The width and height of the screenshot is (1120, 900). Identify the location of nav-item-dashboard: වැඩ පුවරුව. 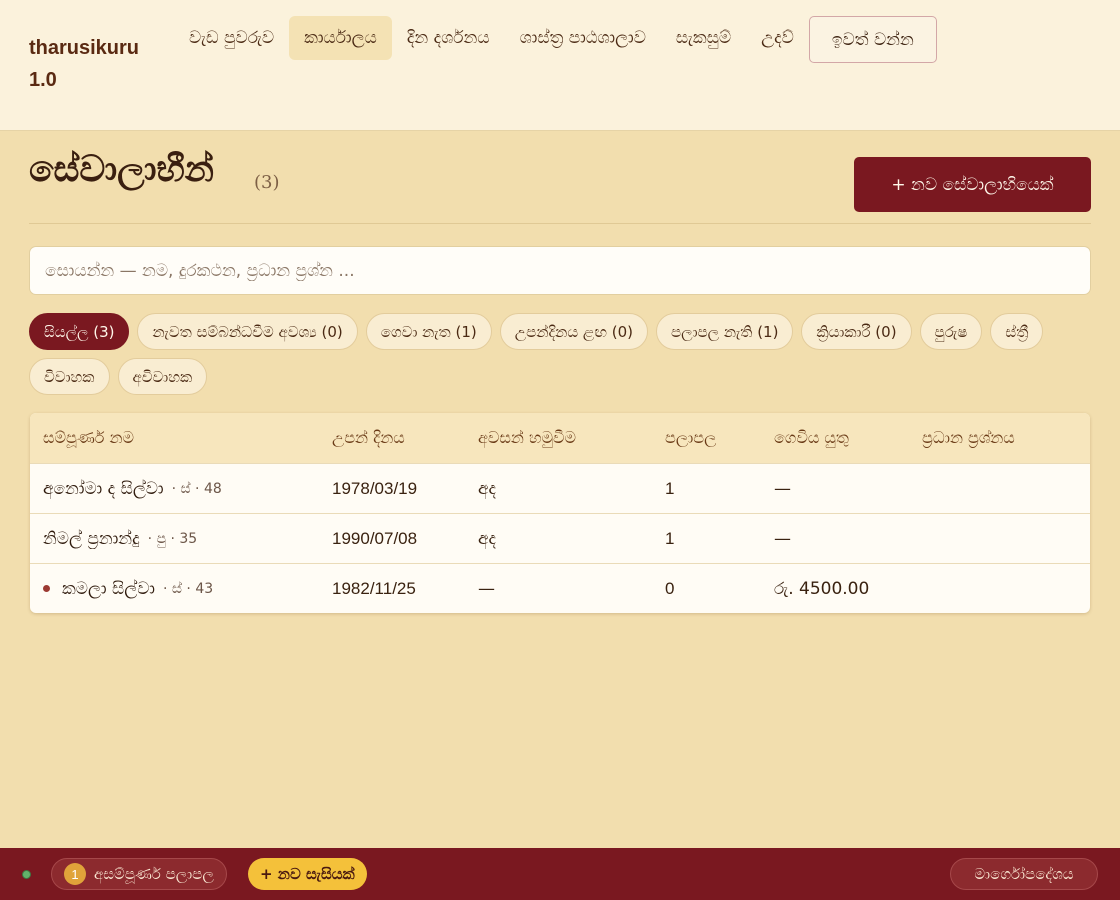
(231, 38).